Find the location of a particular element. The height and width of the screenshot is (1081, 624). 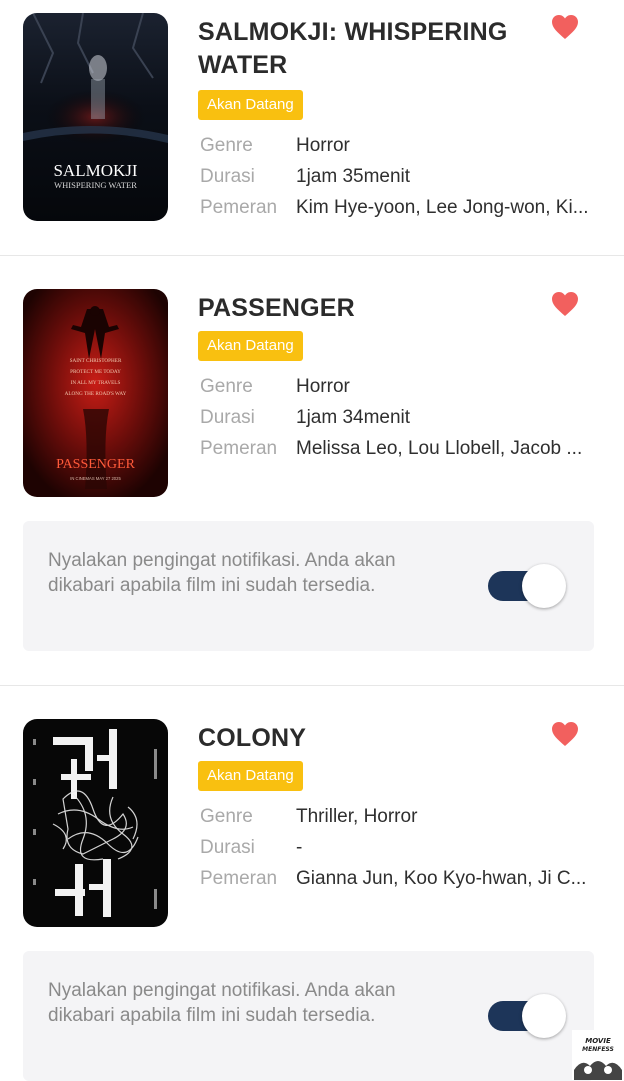

duration-value: 1jam 34menit is located at coordinates (353, 417).